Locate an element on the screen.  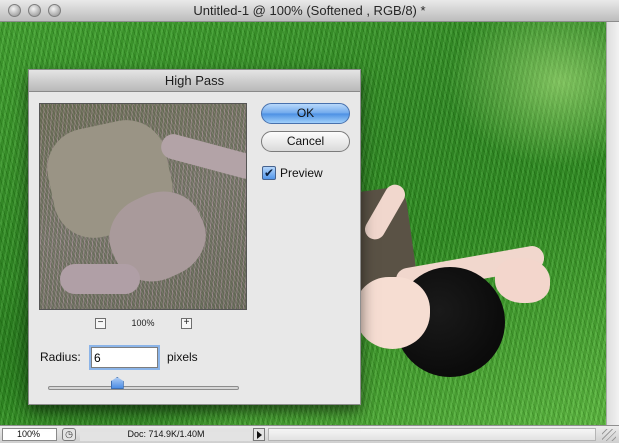
document-size-info: Doc: 714.9K/1.40M is located at coordinates (166, 434).